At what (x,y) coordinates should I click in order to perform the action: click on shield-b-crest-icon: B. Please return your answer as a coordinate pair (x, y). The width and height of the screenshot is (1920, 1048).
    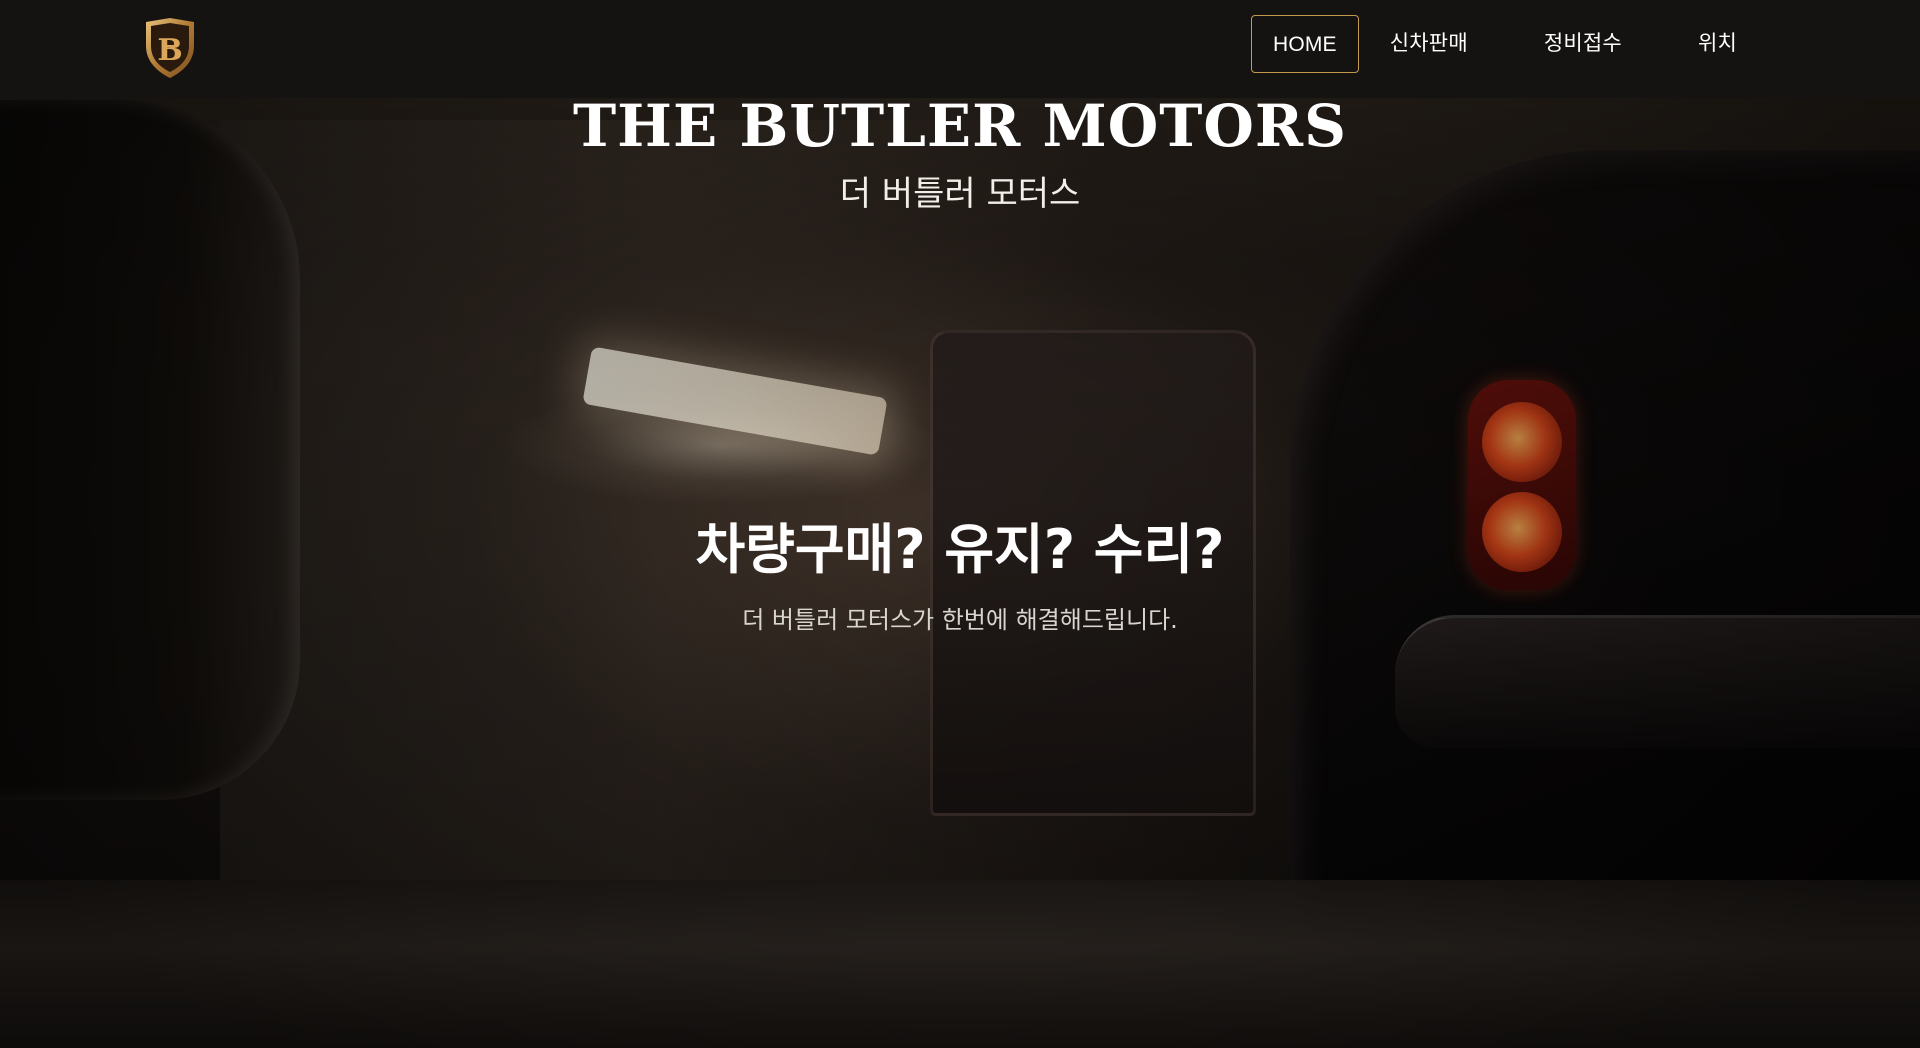
    Looking at the image, I should click on (170, 48).